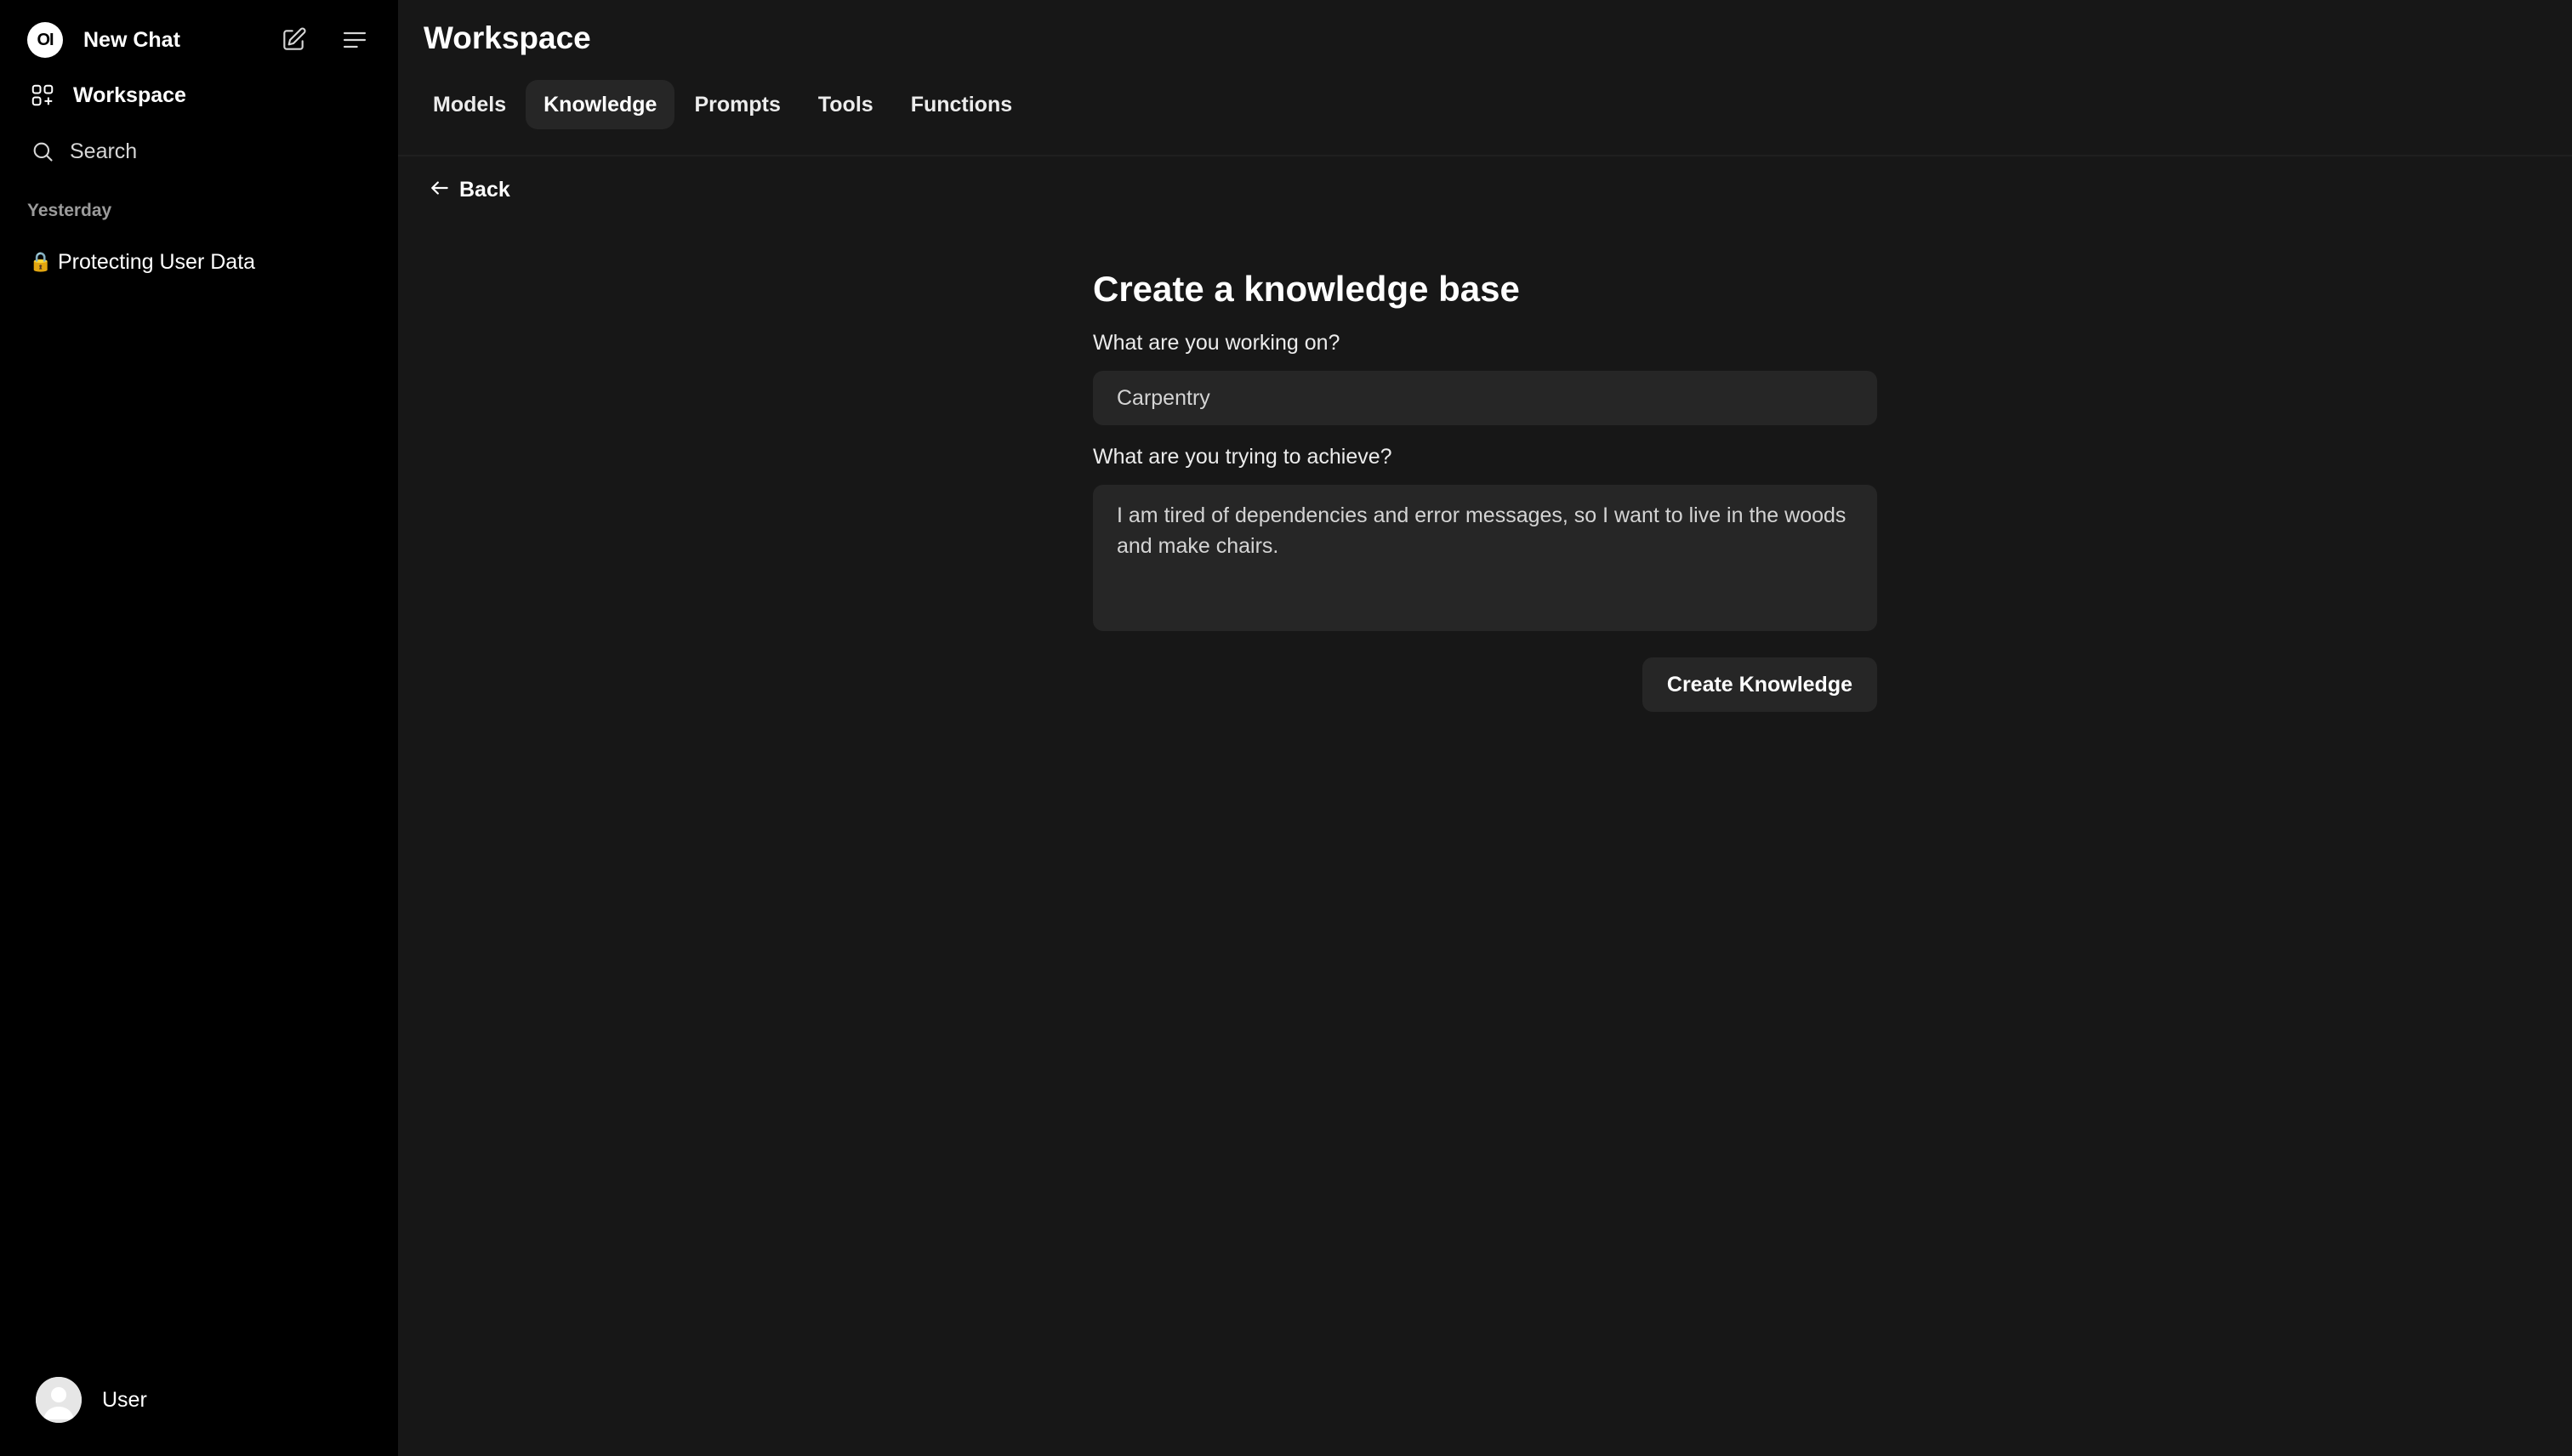 The height and width of the screenshot is (1456, 2572). Describe the element at coordinates (59, 1400) in the screenshot. I see `avatar` at that location.